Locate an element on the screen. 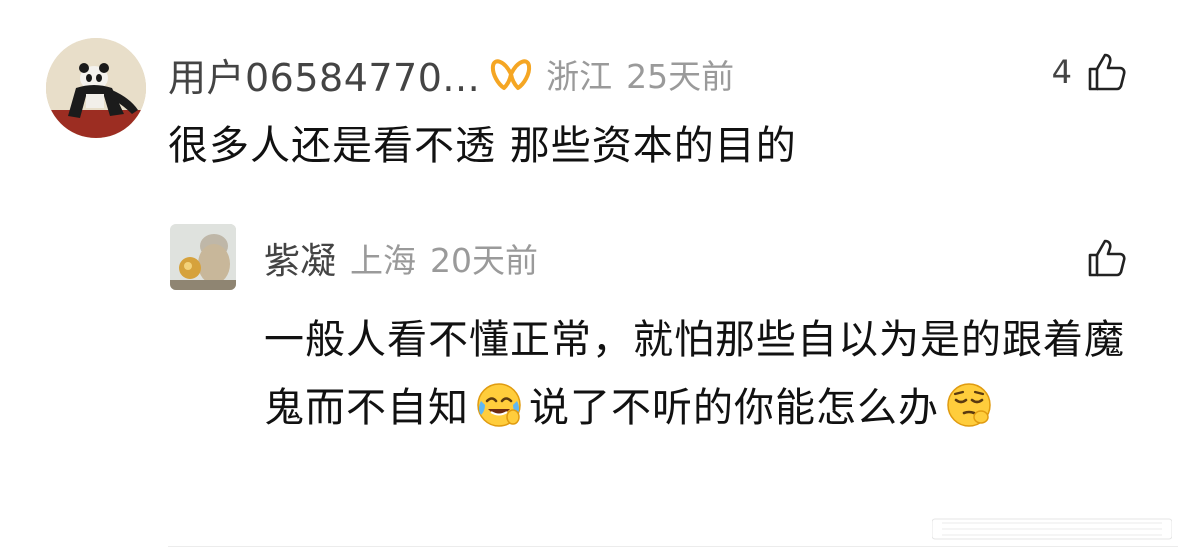  watermark is located at coordinates (1052, 529).